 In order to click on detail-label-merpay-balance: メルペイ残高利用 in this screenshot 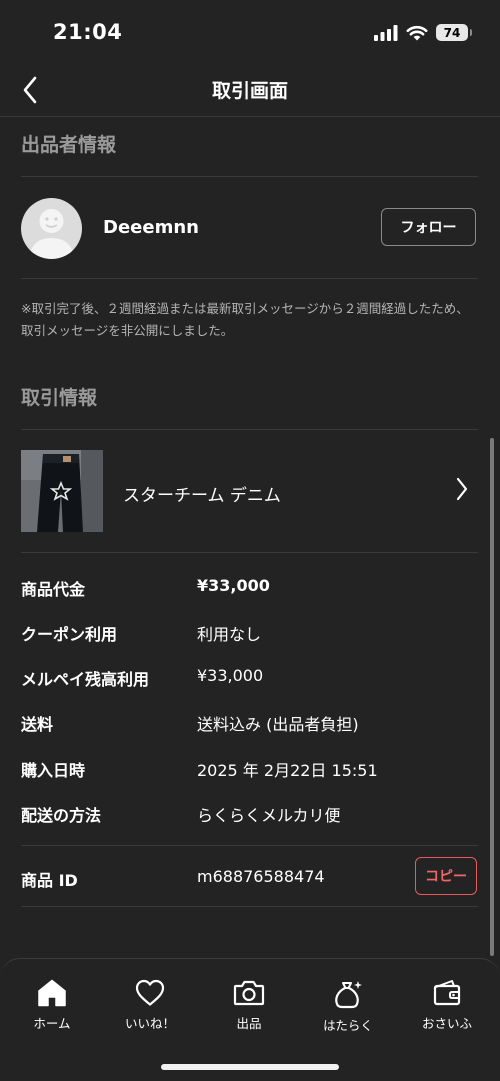, I will do `click(85, 679)`.